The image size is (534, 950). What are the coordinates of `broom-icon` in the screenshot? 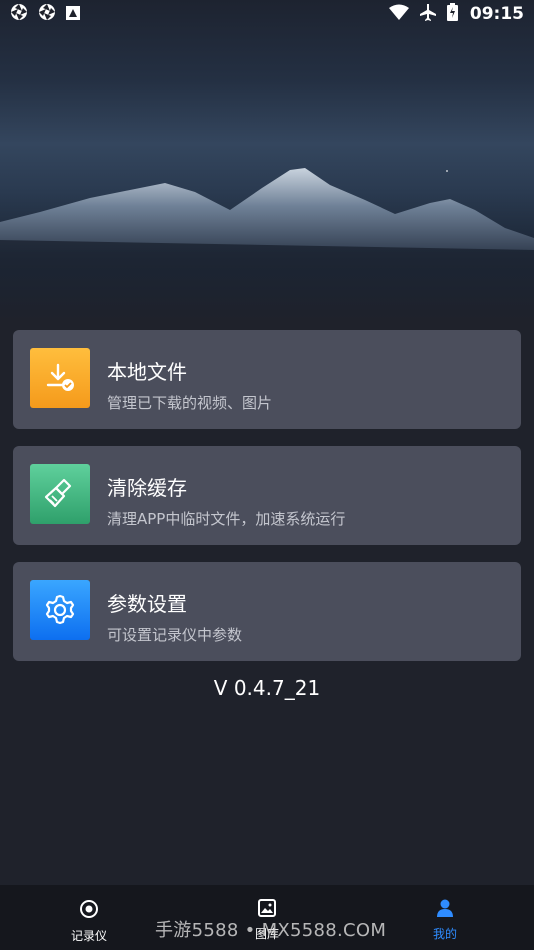 It's located at (60, 494).